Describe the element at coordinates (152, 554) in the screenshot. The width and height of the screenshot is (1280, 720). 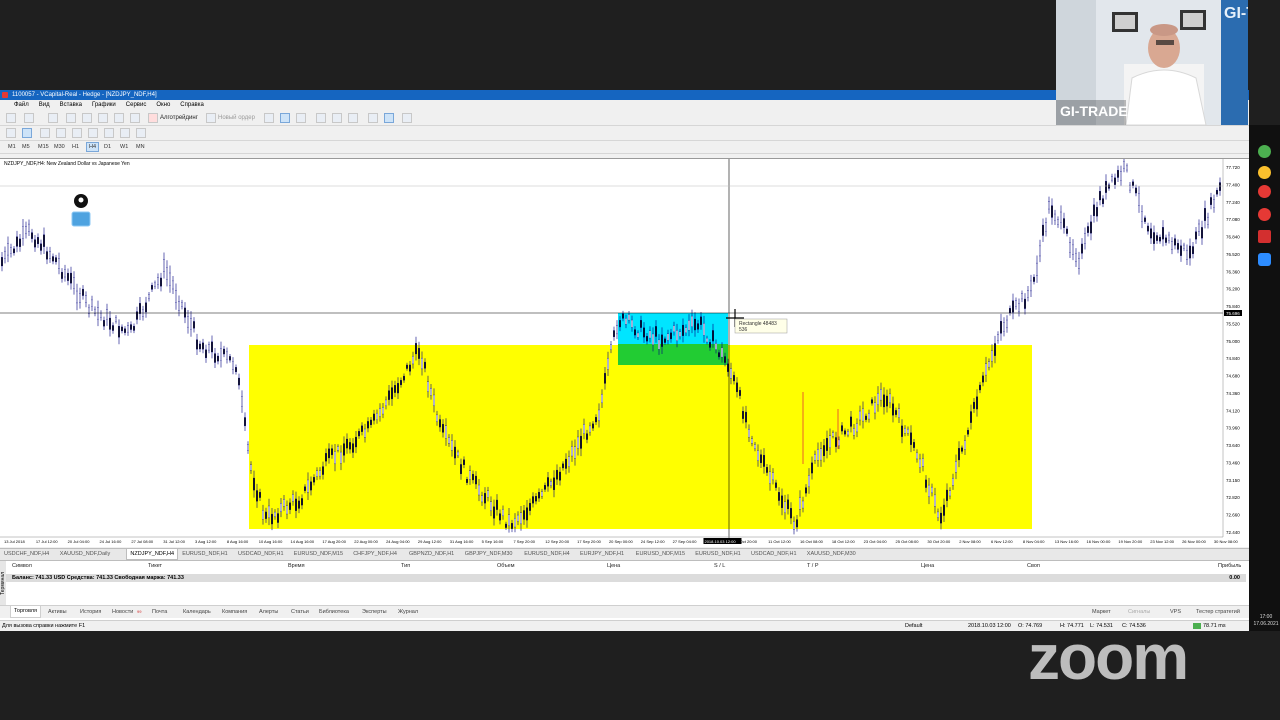
I see `chart-tab: NZDJPY_NDF,H4` at that location.